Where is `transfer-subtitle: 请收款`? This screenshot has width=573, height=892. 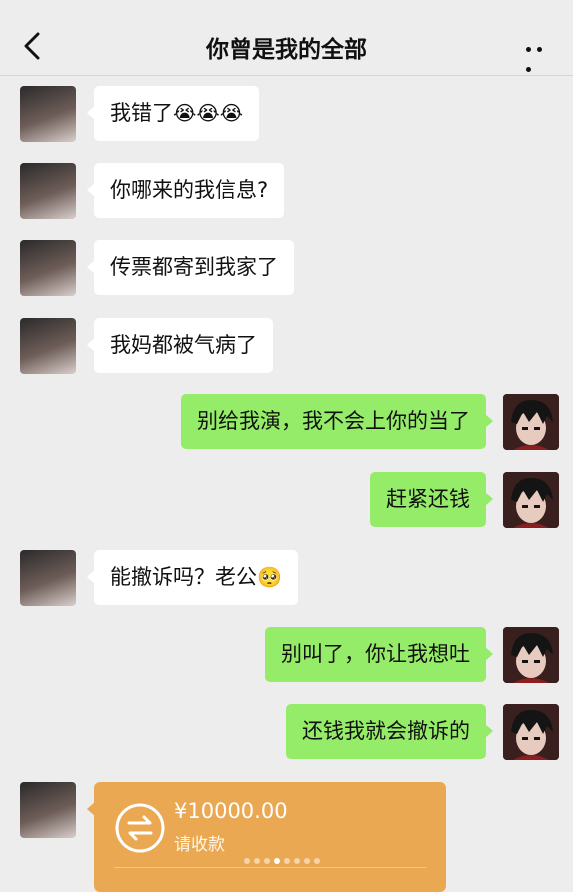
transfer-subtitle: 请收款 is located at coordinates (199, 845).